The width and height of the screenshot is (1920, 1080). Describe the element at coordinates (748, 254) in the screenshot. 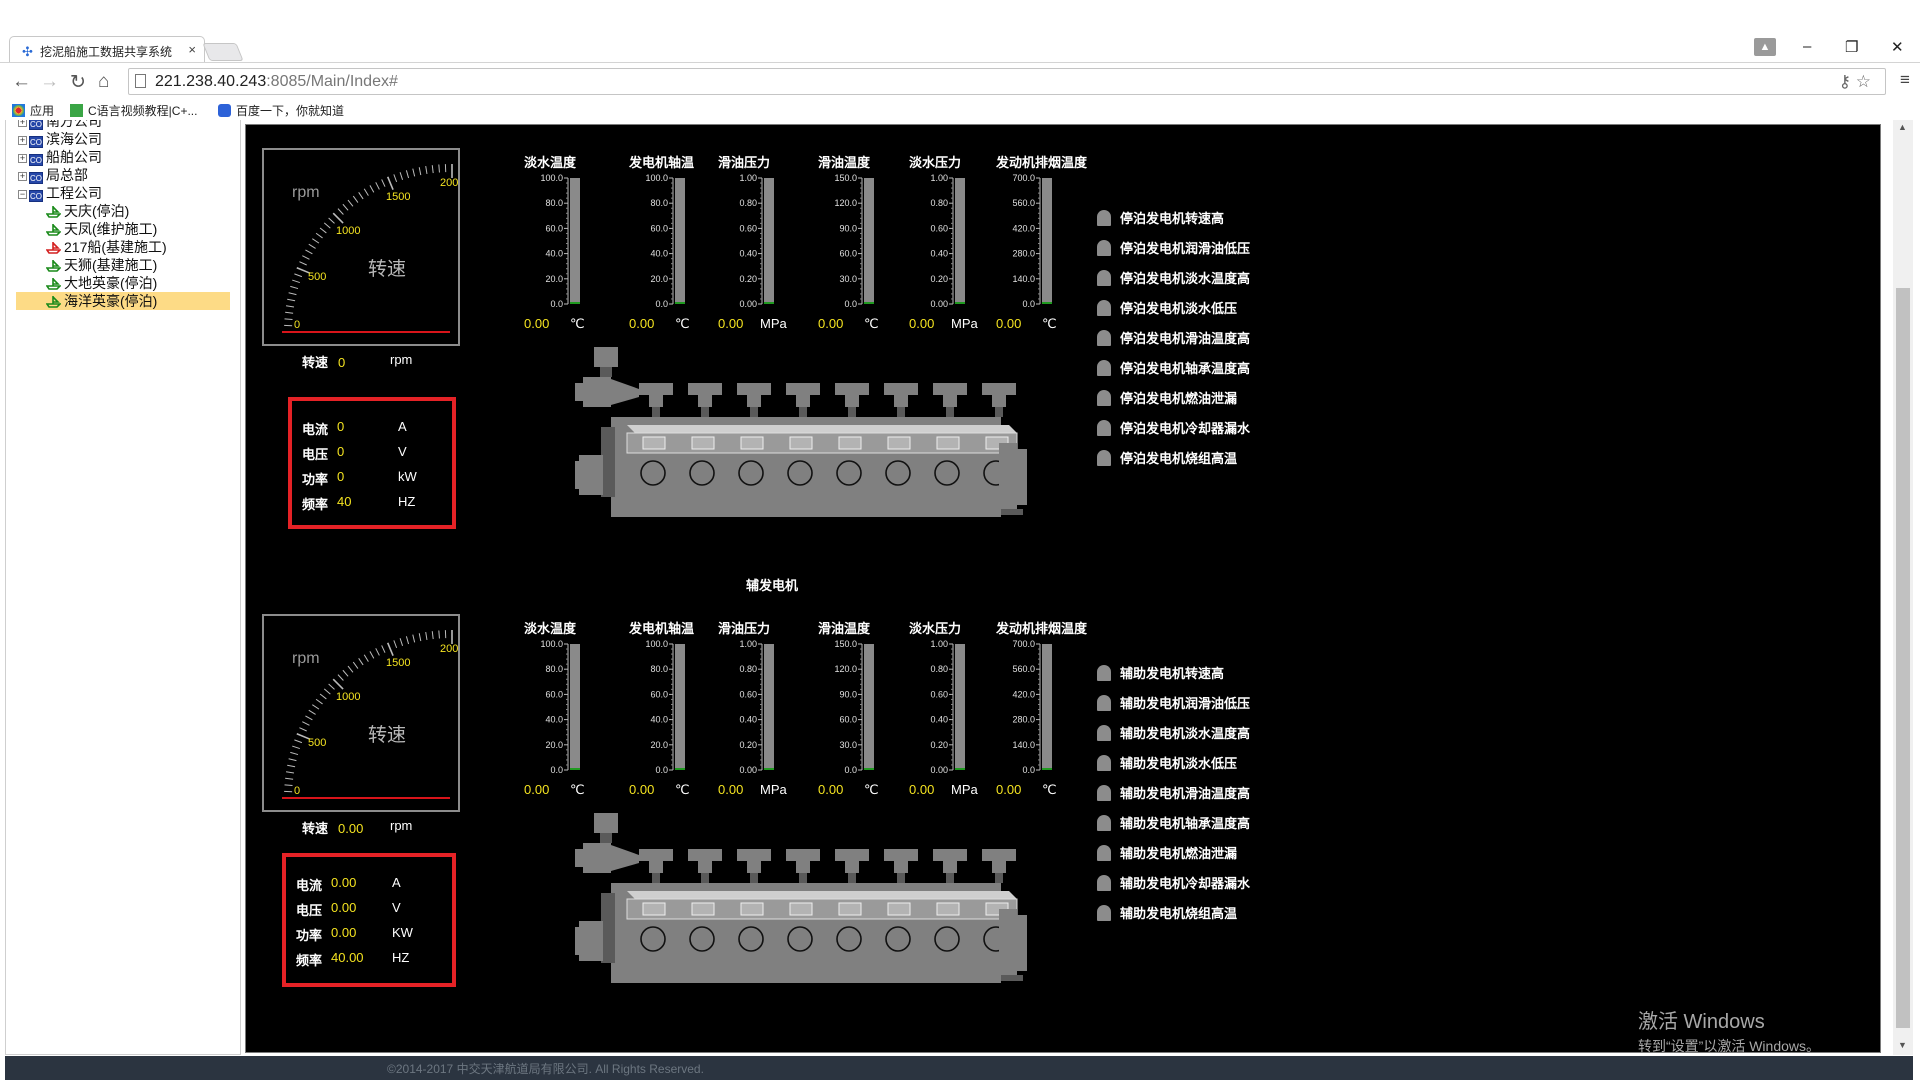

I see `meter-tick-label: 0.40` at that location.